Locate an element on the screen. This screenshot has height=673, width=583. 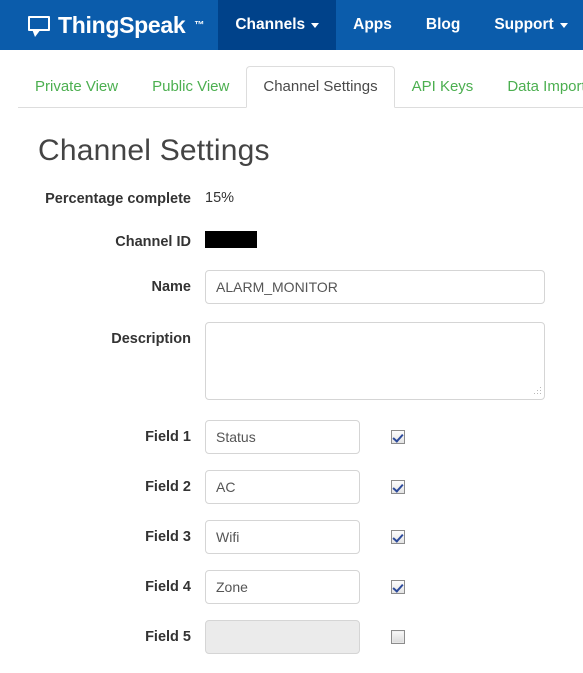
field-2-label: Field 2 is located at coordinates (168, 486).